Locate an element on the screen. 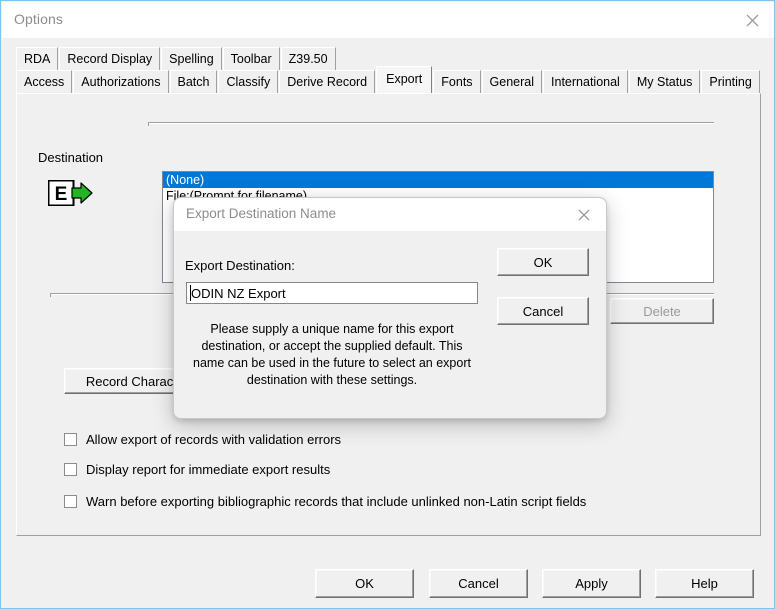  window-titlebar: Options is located at coordinates (388, 20).